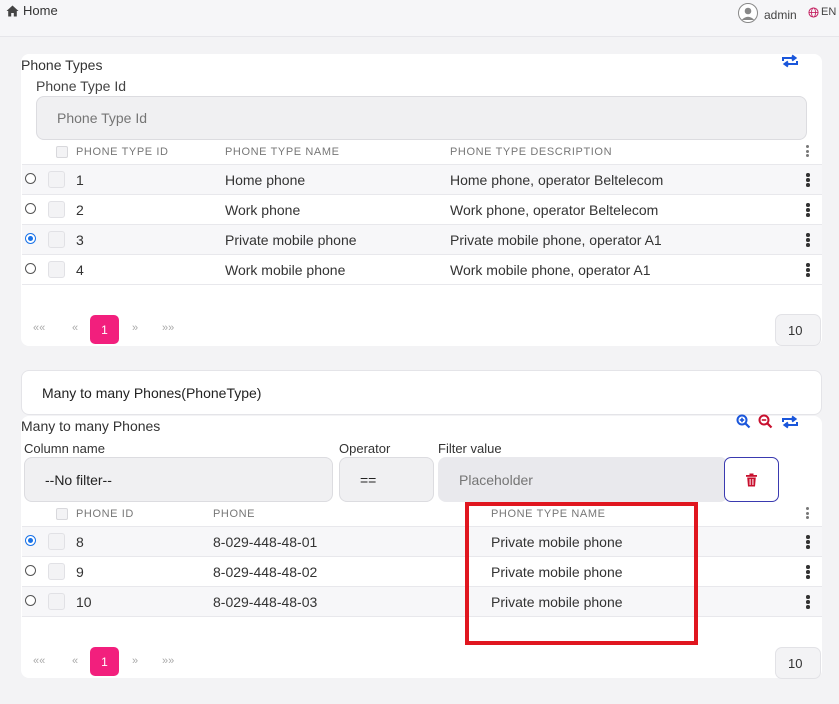  What do you see at coordinates (365, 448) in the screenshot?
I see `operator-label: Operator` at bounding box center [365, 448].